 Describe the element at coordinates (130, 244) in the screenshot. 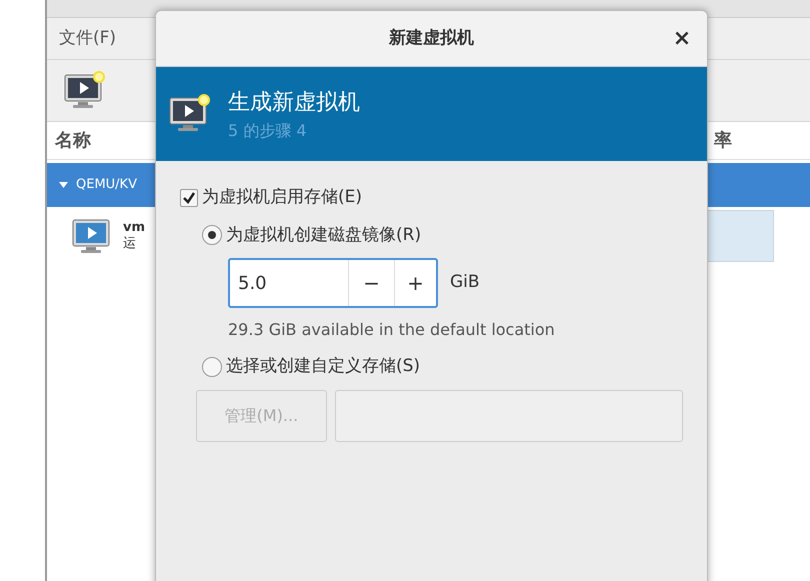

I see `vm-status: 运` at that location.